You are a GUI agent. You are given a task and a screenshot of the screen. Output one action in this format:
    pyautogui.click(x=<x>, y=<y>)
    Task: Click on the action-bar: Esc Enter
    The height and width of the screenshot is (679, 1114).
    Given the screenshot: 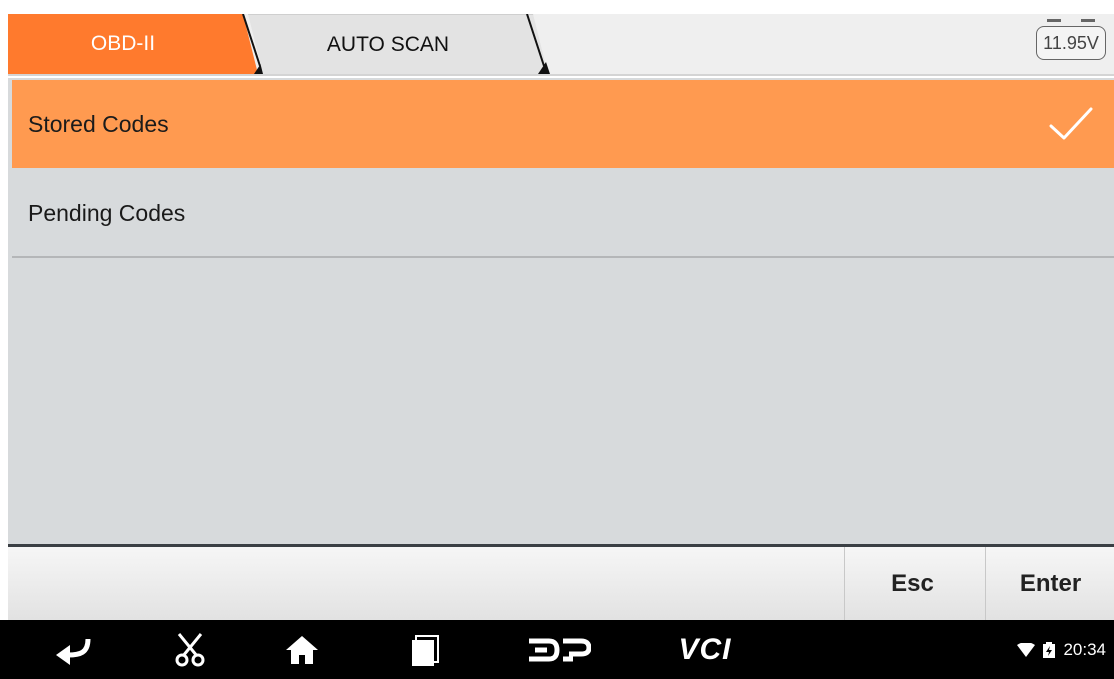 What is the action you would take?
    pyautogui.click(x=561, y=582)
    